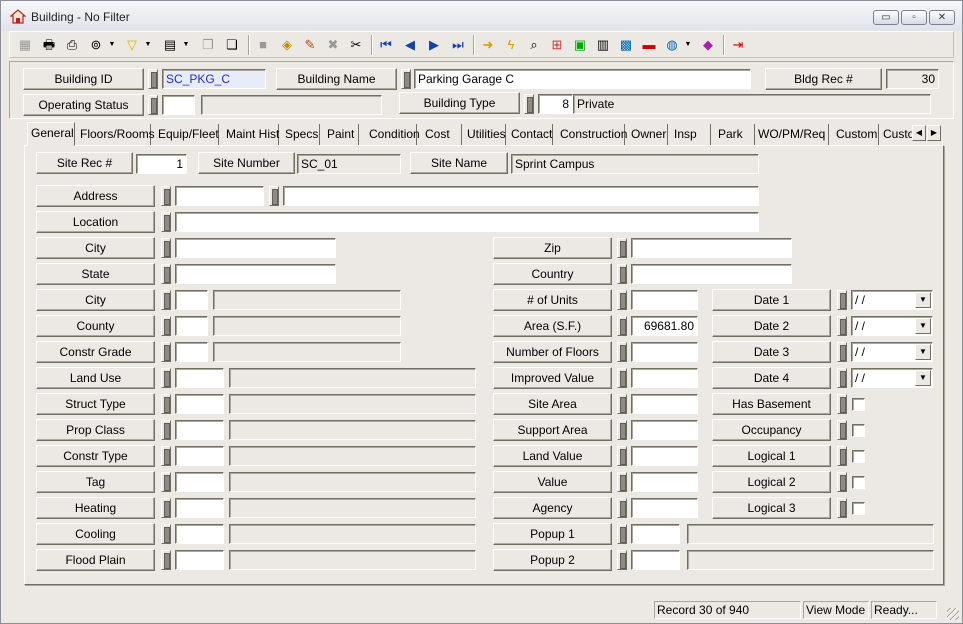 The width and height of the screenshot is (963, 624). I want to click on tab-custom: Custom, so click(856, 135).